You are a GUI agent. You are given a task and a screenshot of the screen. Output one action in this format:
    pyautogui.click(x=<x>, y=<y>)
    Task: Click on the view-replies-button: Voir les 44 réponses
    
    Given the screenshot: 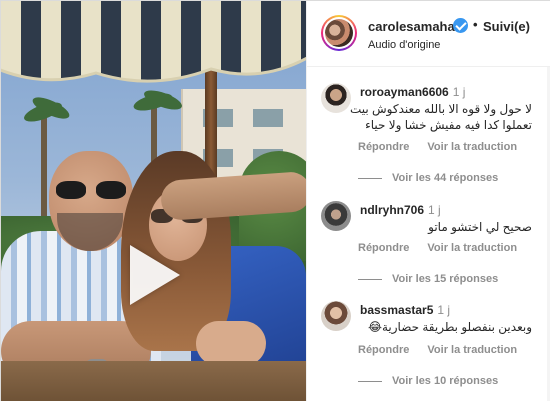 What is the action you would take?
    pyautogui.click(x=428, y=178)
    